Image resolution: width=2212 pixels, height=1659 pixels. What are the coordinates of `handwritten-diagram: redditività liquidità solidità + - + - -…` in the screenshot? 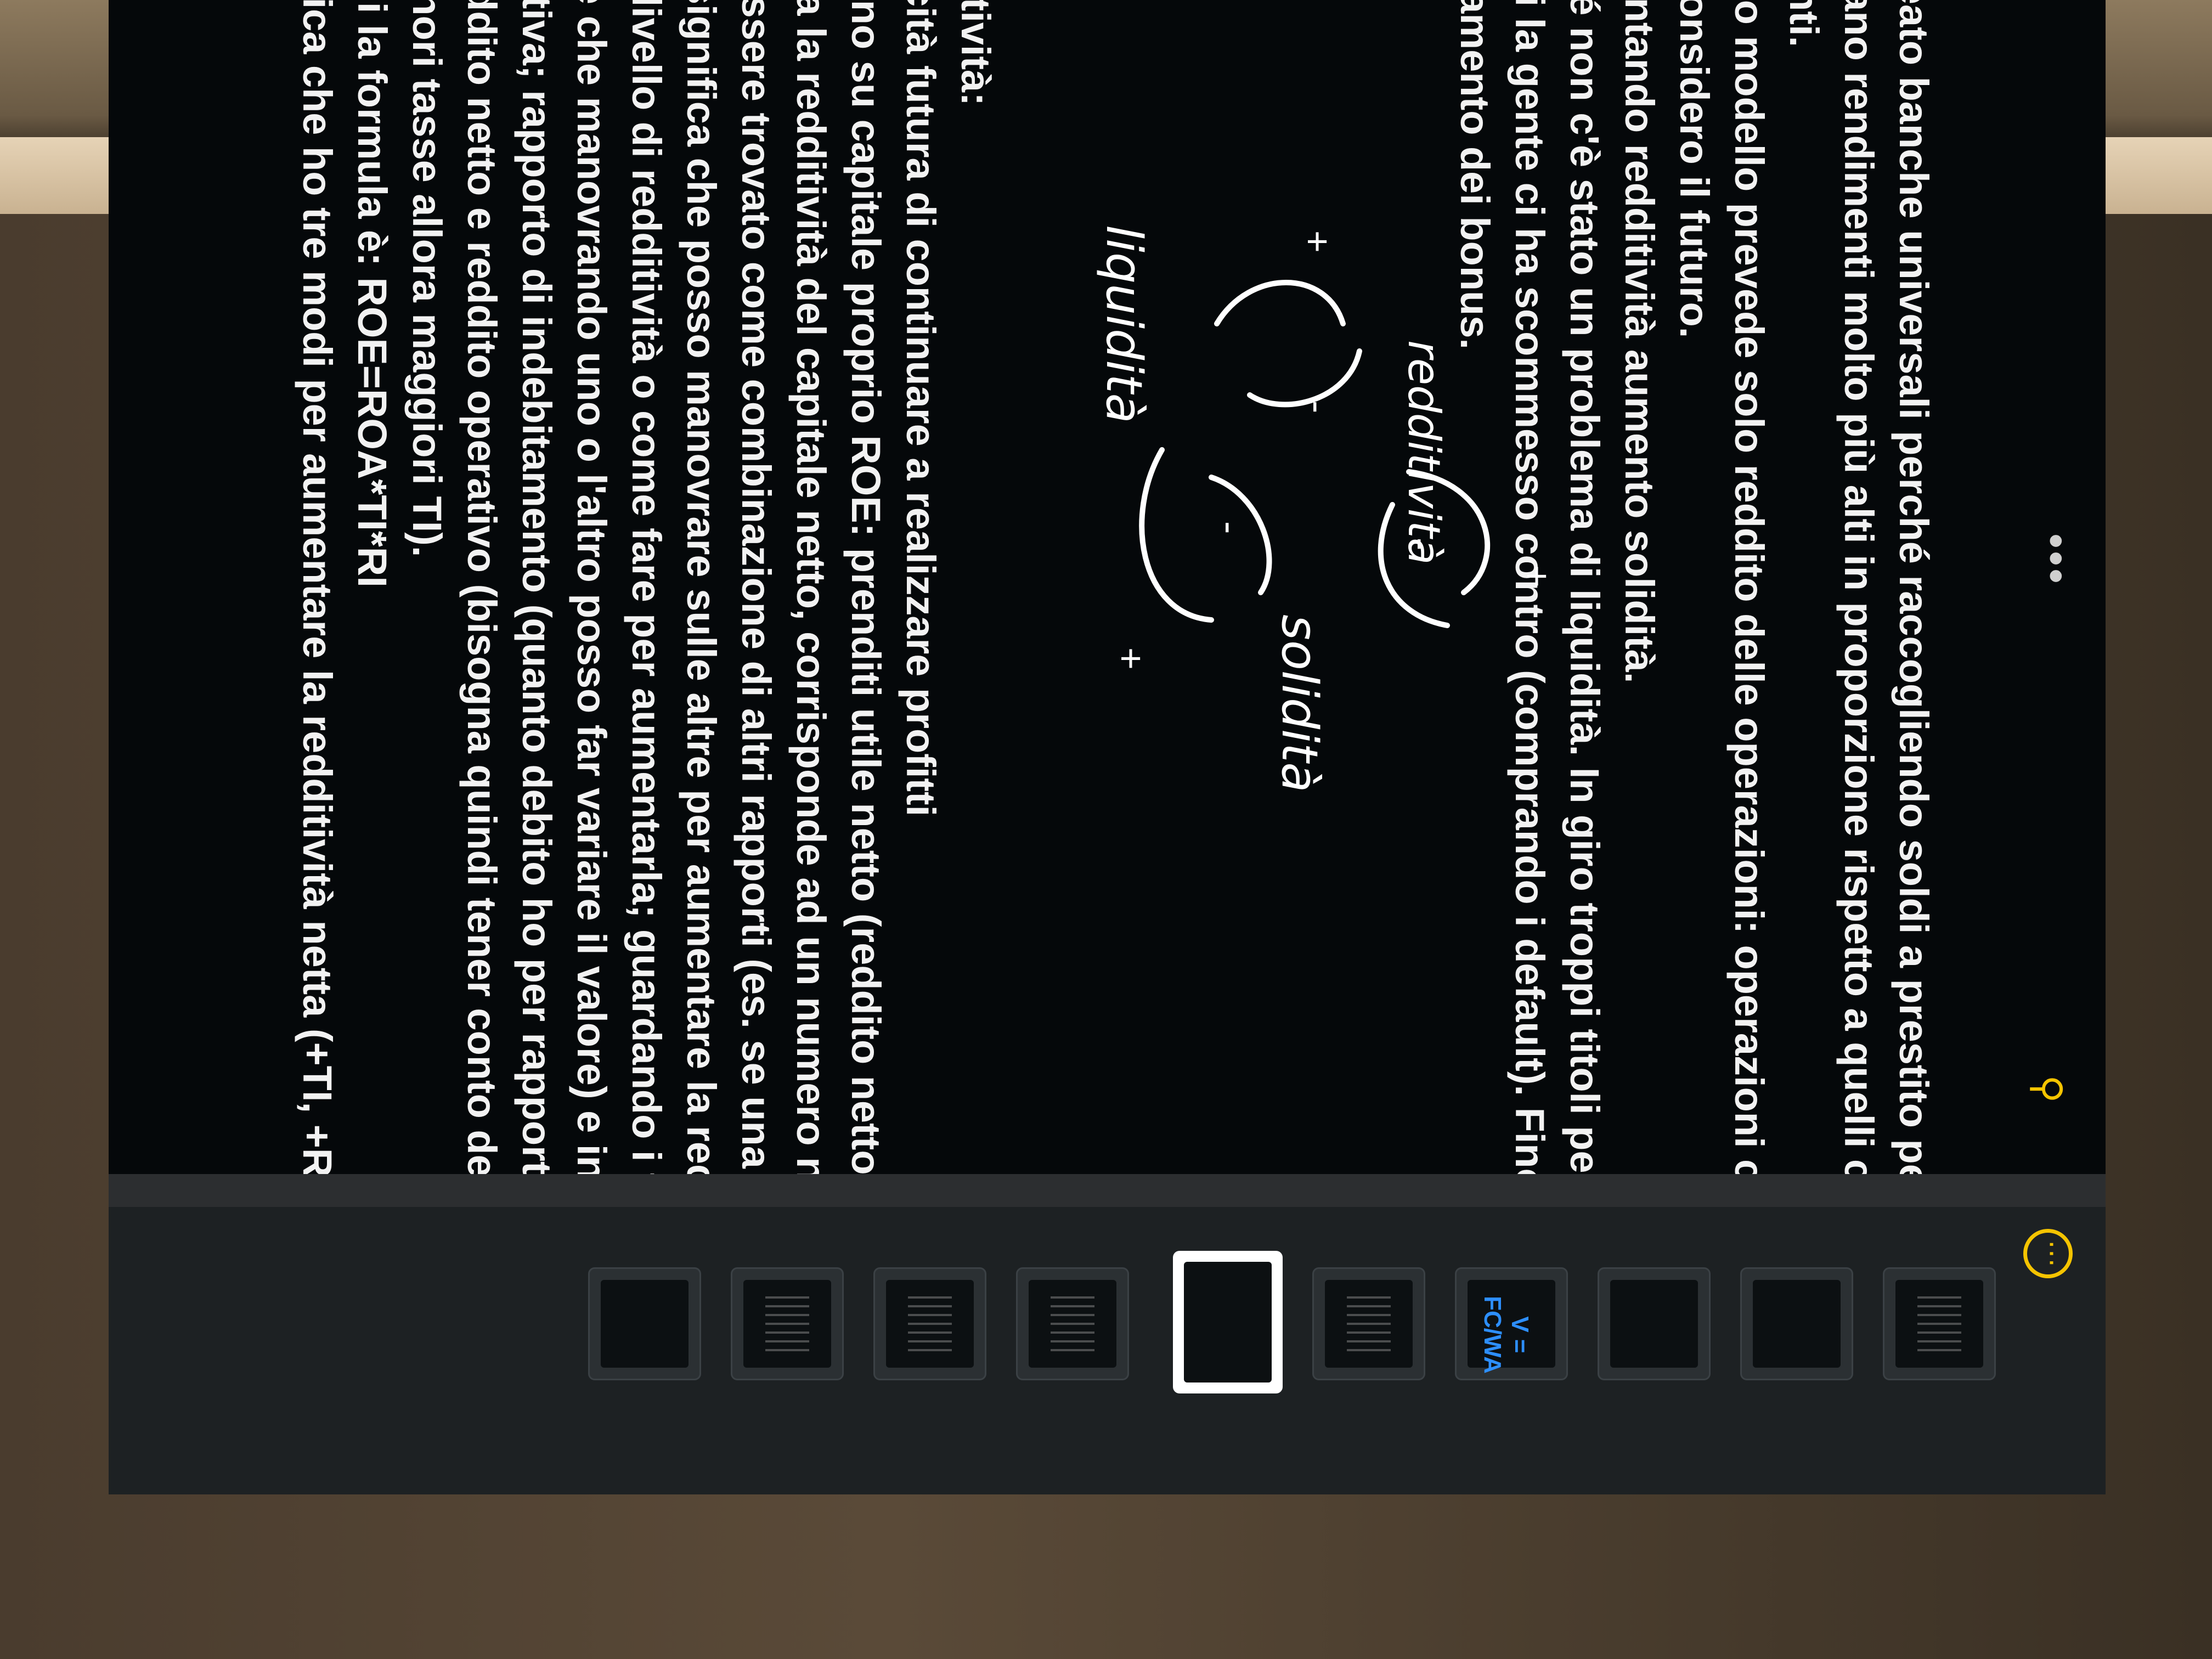 It's located at (1327, 509).